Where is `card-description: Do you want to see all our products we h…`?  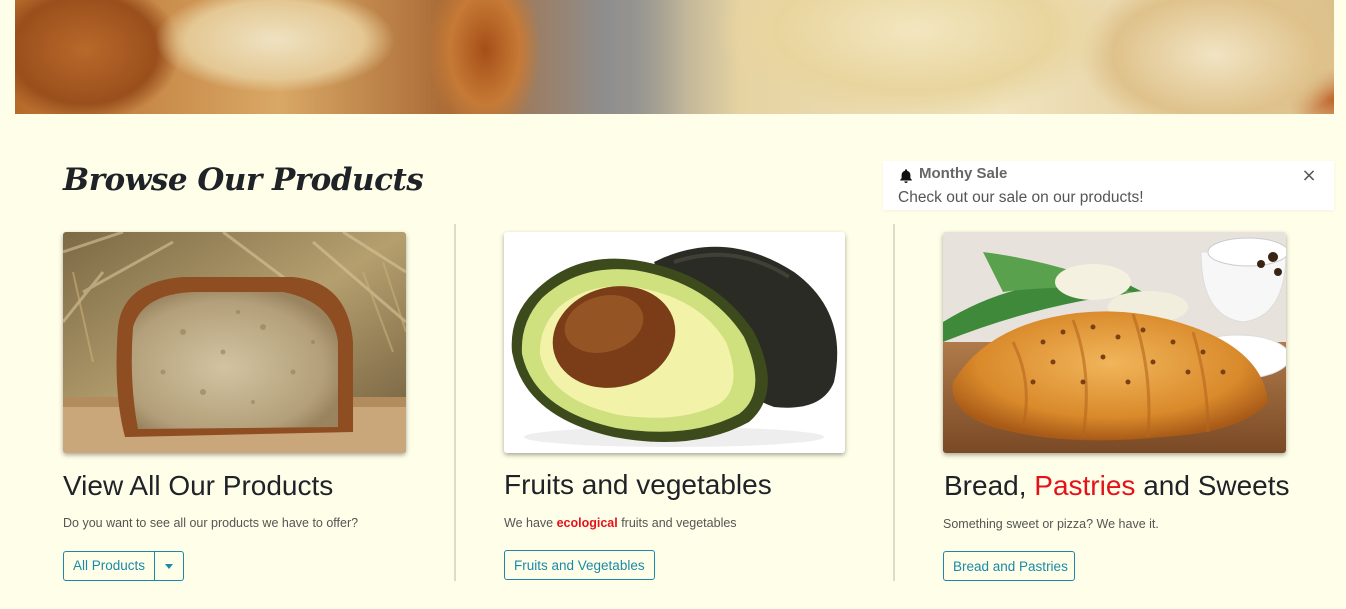 card-description: Do you want to see all our products we h… is located at coordinates (211, 523).